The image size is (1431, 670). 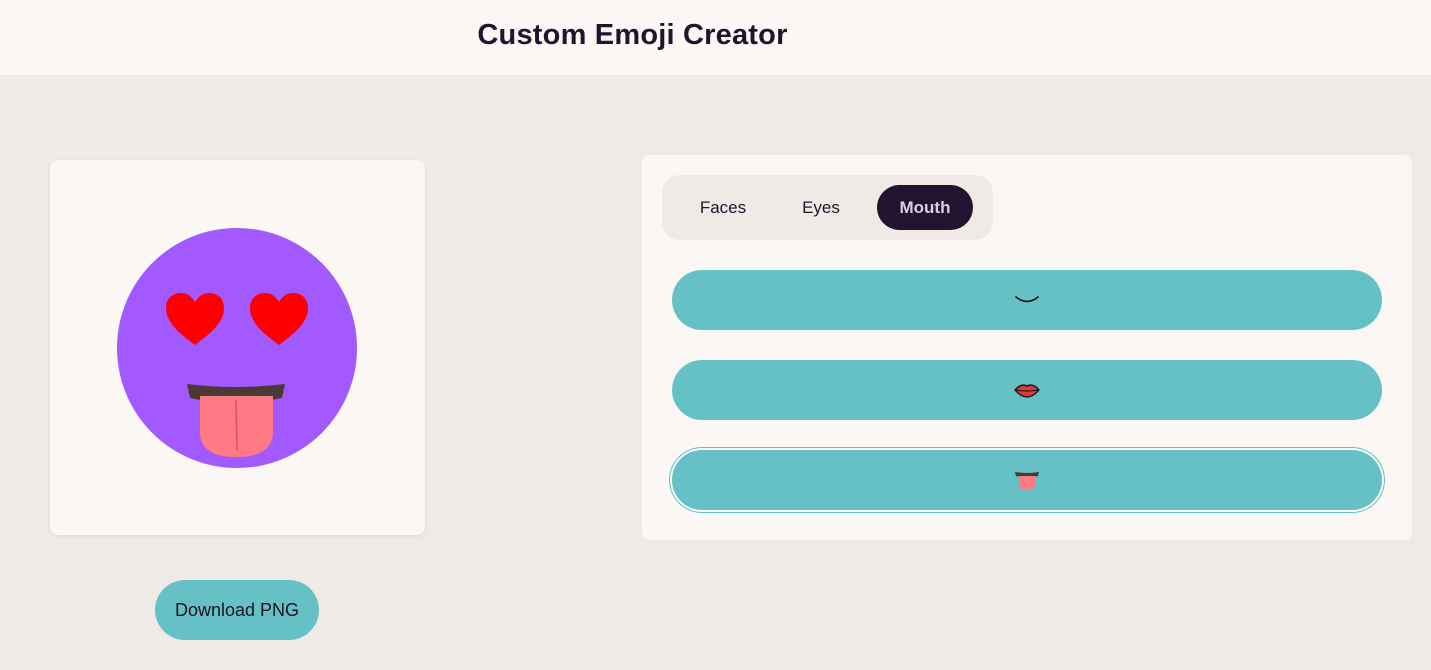 I want to click on download-png-button: Download PNG, so click(x=237, y=610).